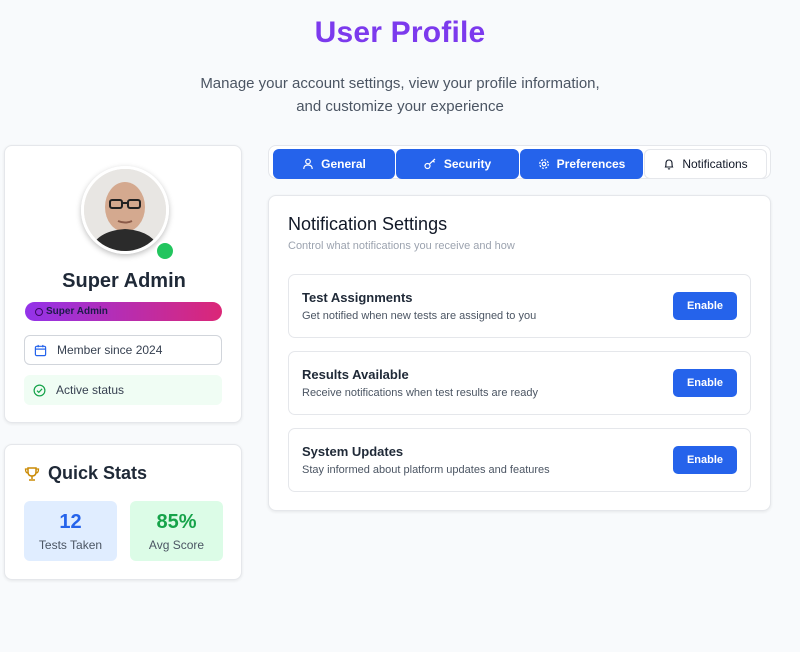  I want to click on avg-score-label: Avg Score, so click(176, 545).